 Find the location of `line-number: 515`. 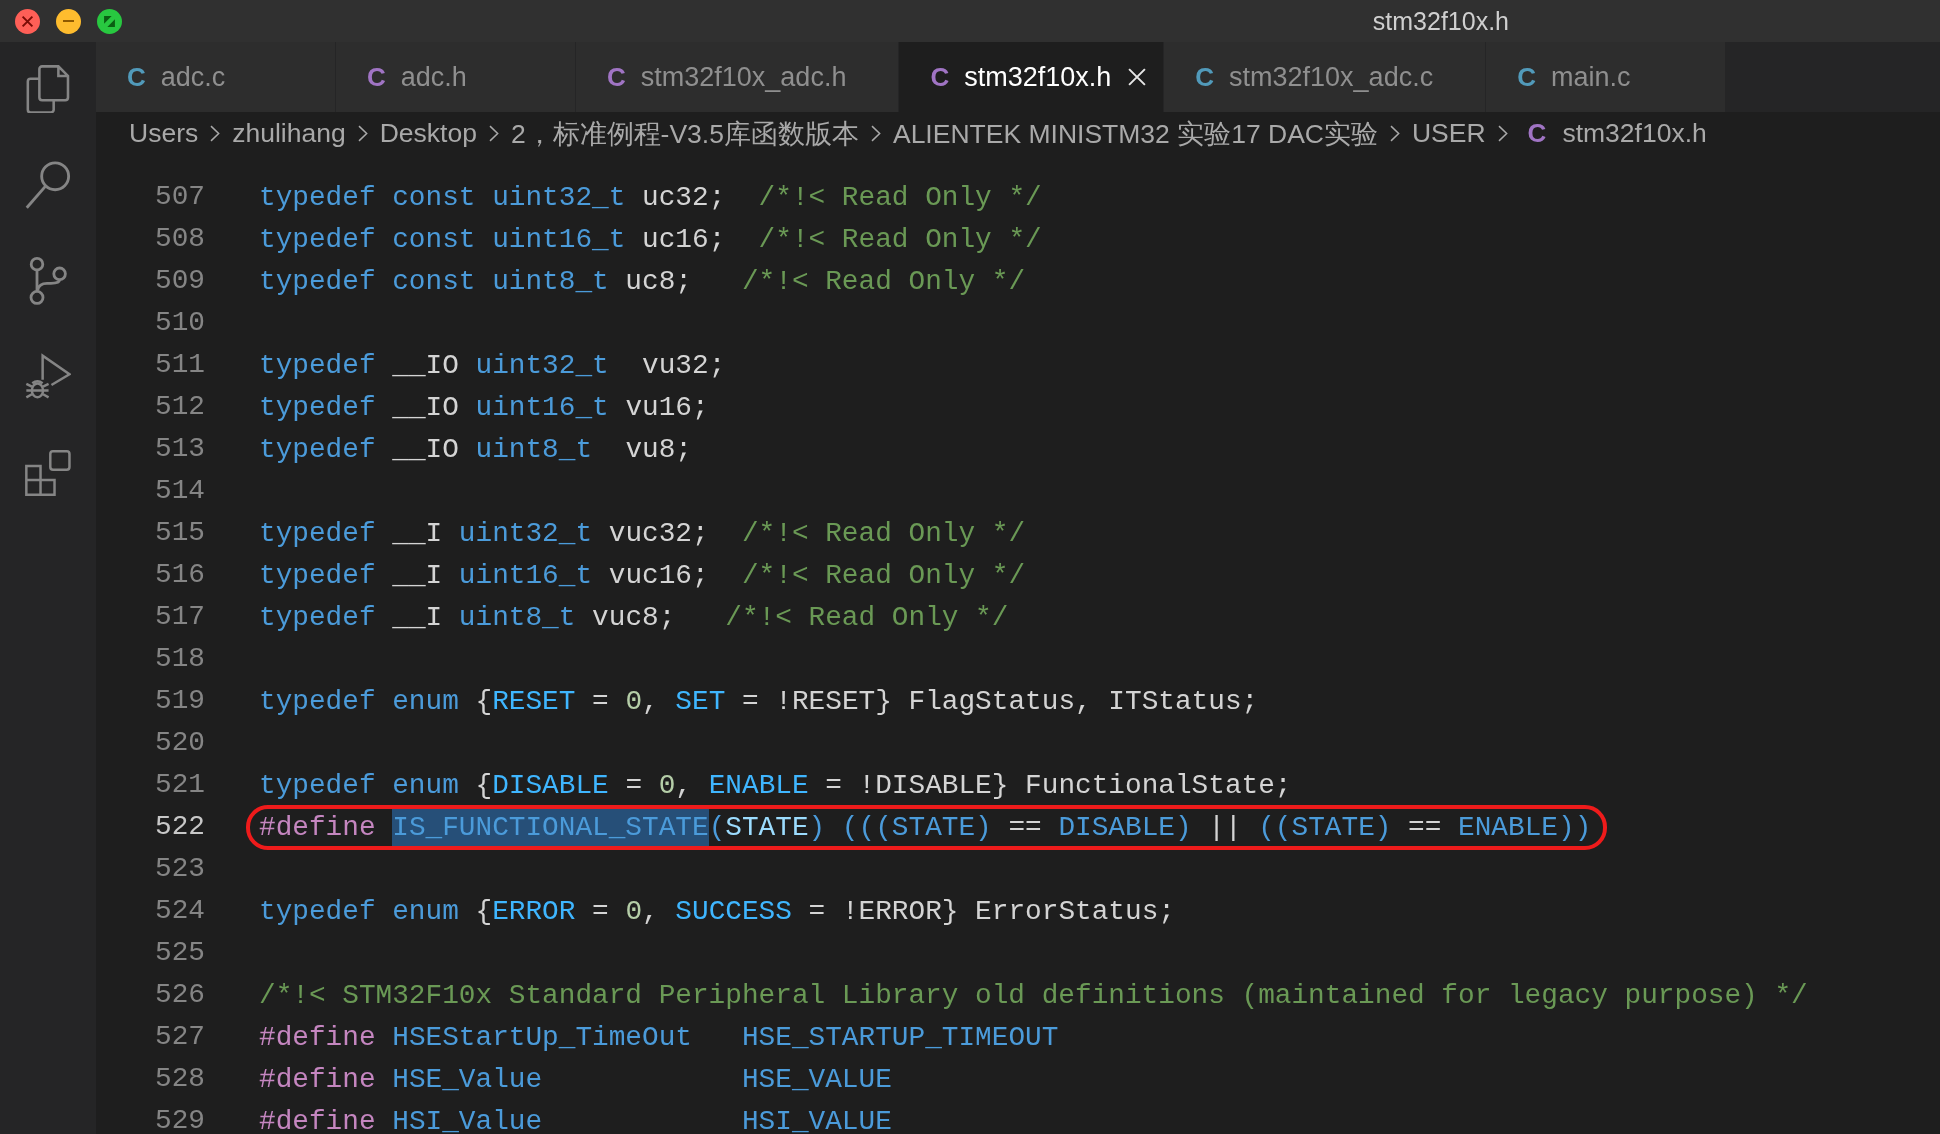

line-number: 515 is located at coordinates (180, 533).